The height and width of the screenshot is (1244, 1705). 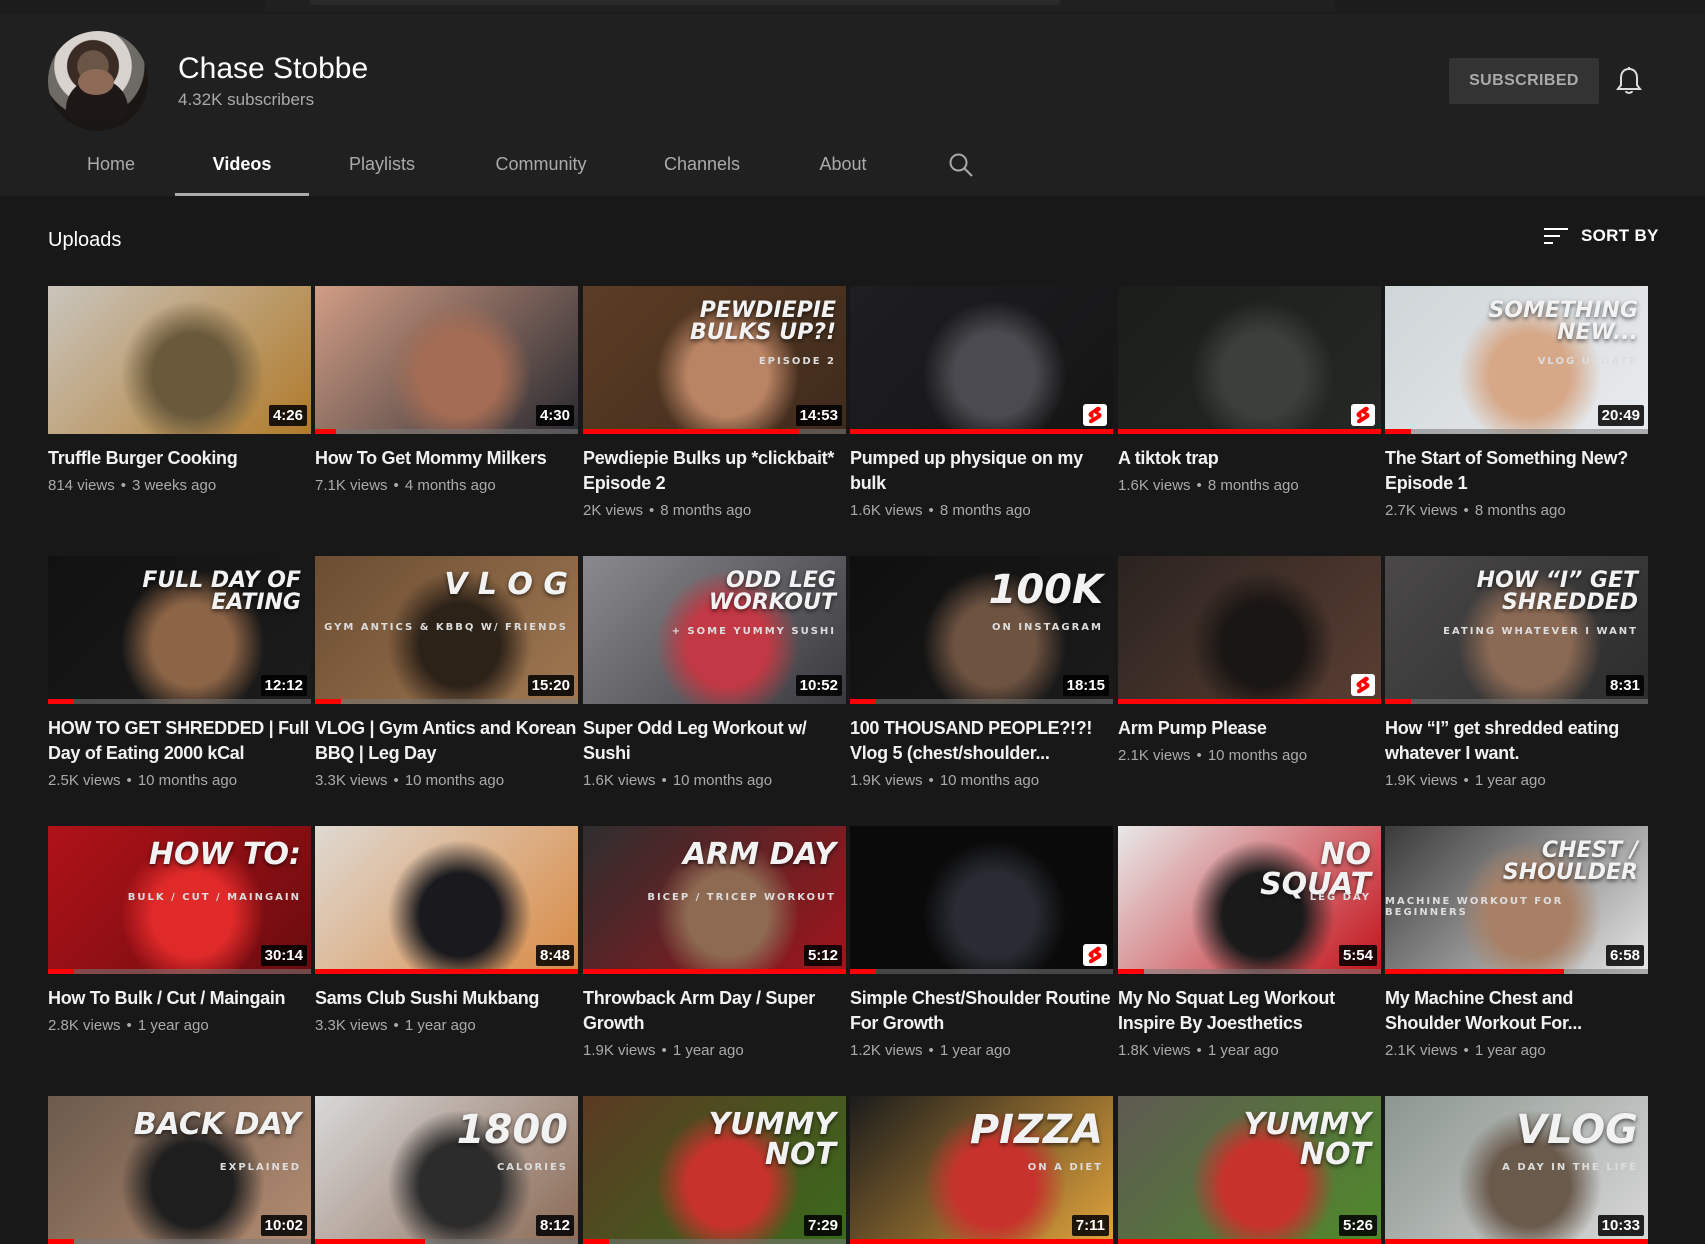 What do you see at coordinates (981, 510) in the screenshot?
I see `video-metadata: 1.6K views • 8 months ago` at bounding box center [981, 510].